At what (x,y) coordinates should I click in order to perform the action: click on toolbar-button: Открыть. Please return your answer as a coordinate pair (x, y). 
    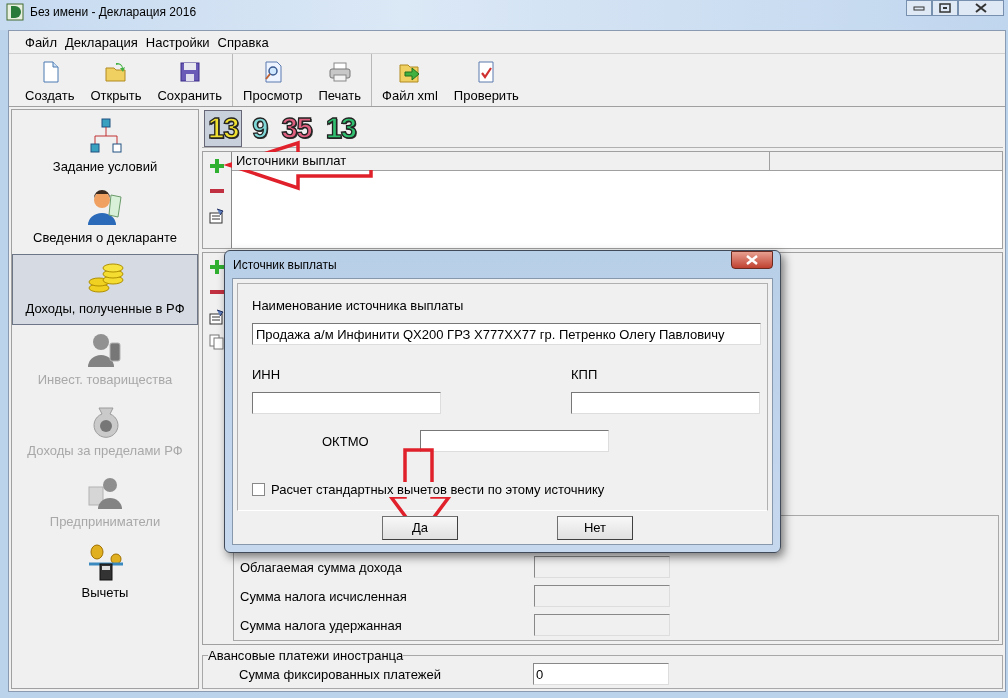
    Looking at the image, I should click on (116, 80).